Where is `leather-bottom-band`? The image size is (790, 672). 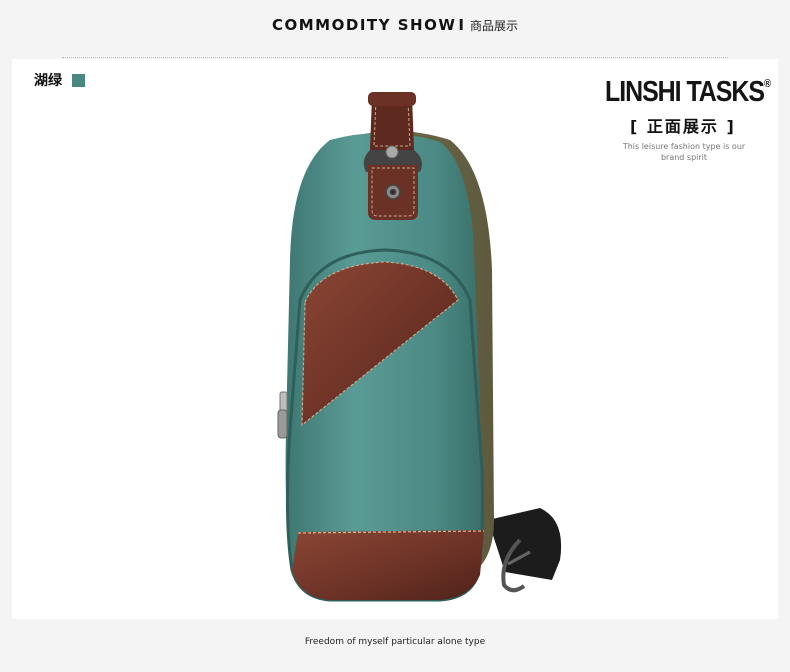
leather-bottom-band is located at coordinates (388, 565).